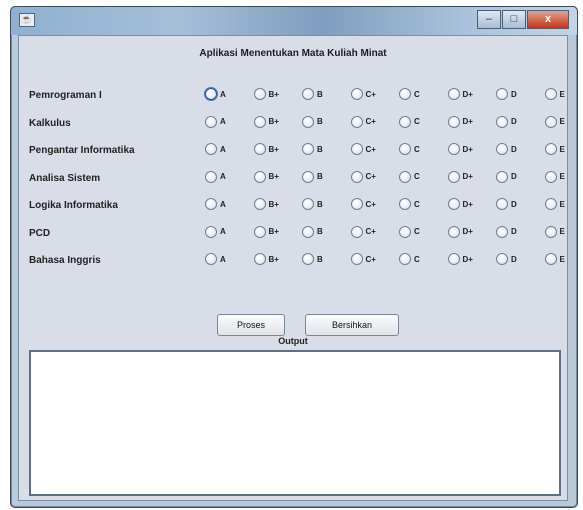 The width and height of the screenshot is (583, 510). What do you see at coordinates (489, 19) in the screenshot?
I see `minimize-button: –` at bounding box center [489, 19].